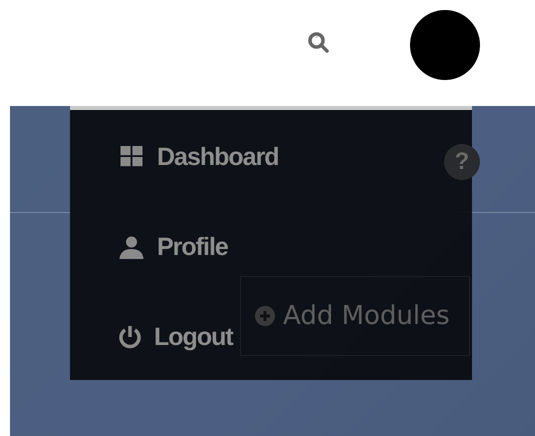 The height and width of the screenshot is (436, 535). I want to click on grid-icon, so click(131, 157).